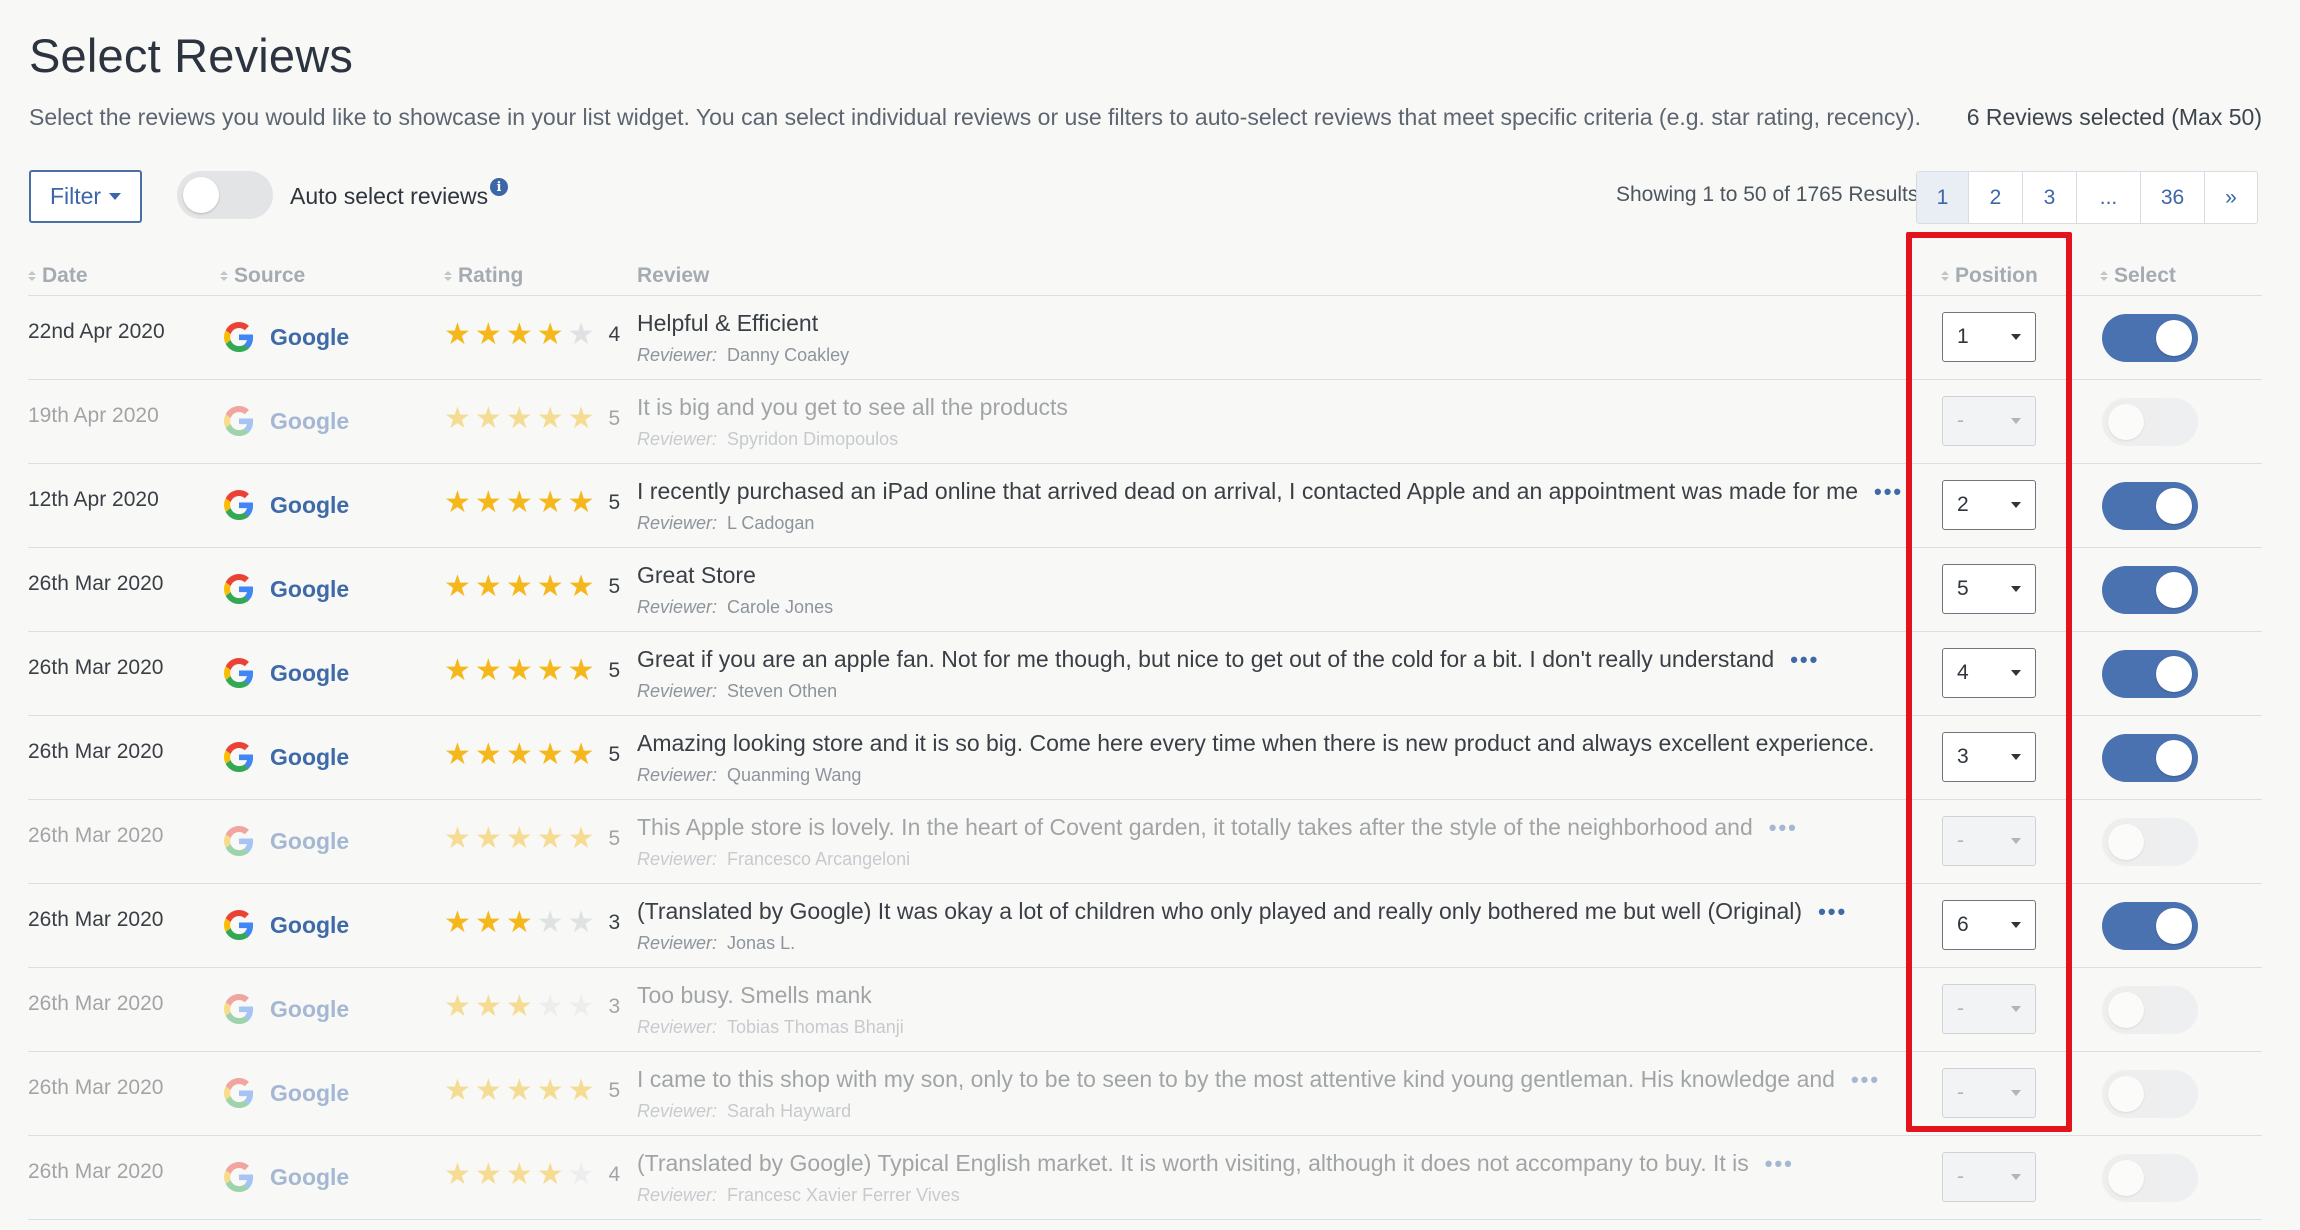 This screenshot has width=2300, height=1230. What do you see at coordinates (2050, 197) in the screenshot?
I see `page-button: 3` at bounding box center [2050, 197].